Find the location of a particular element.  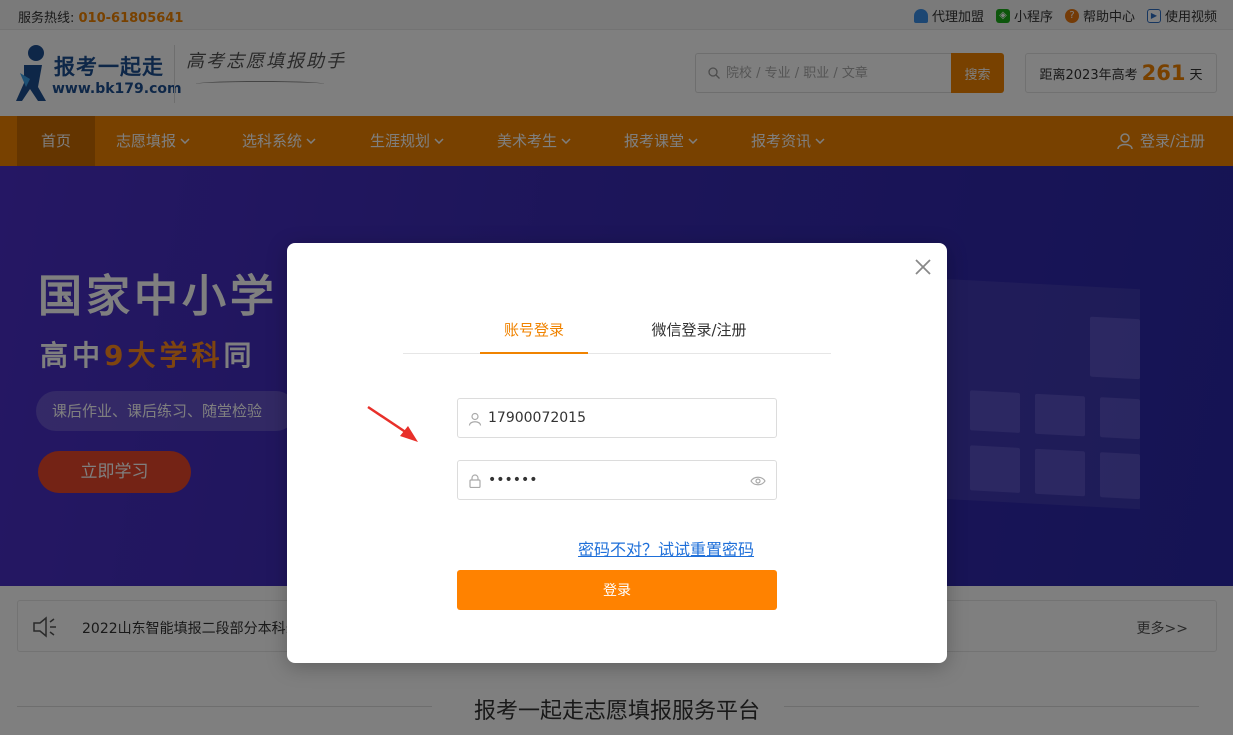

username-input is located at coordinates (613, 418).